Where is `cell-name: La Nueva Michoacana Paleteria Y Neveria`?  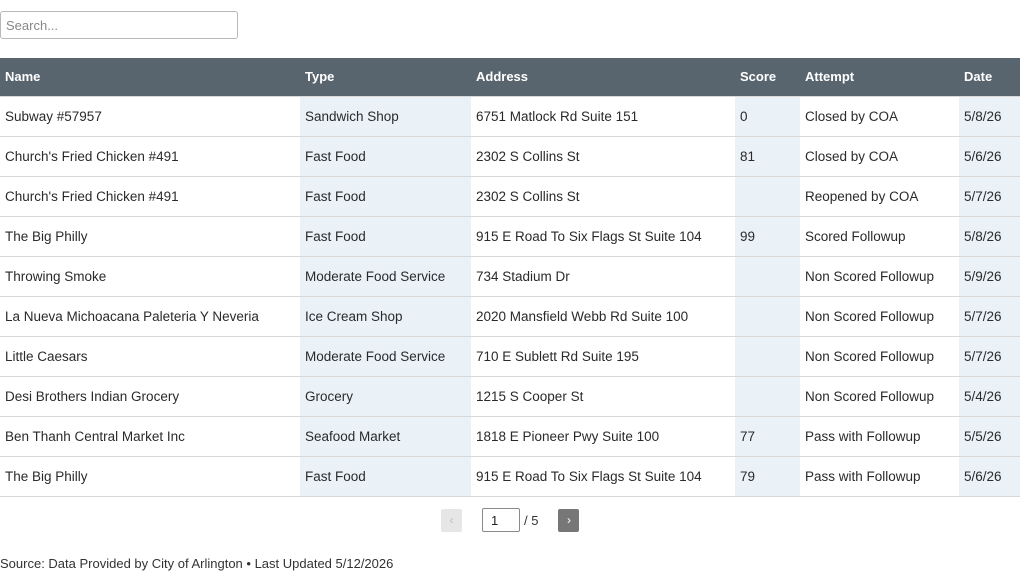 cell-name: La Nueva Michoacana Paleteria Y Neveria is located at coordinates (150, 316).